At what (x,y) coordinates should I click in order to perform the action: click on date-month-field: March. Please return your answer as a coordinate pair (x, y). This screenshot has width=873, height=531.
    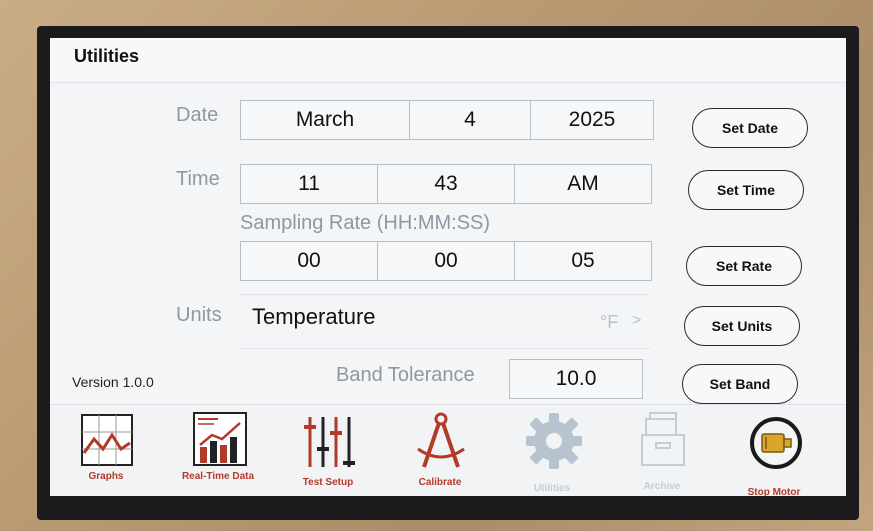
    Looking at the image, I should click on (325, 120).